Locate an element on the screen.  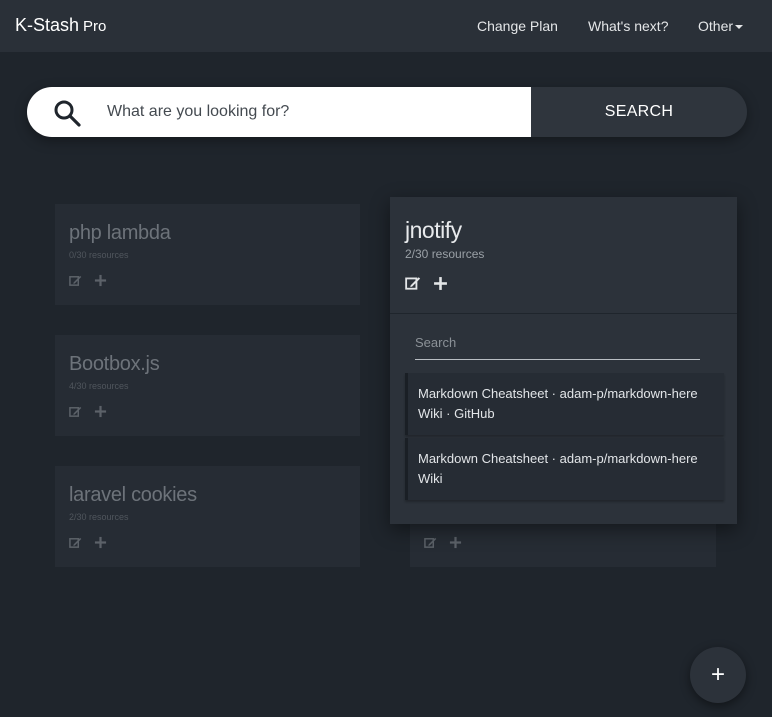
stash-resource-count: 4/30 resources is located at coordinates (99, 386).